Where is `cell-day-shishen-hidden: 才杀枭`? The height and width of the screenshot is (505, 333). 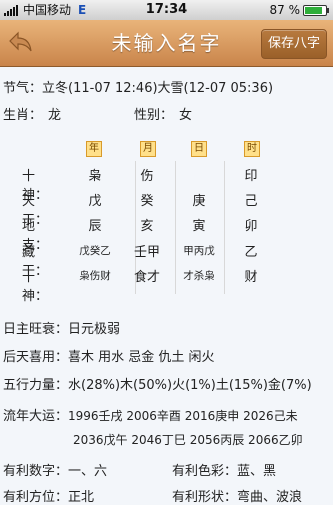 cell-day-shishen-hidden: 才杀枭 is located at coordinates (199, 276).